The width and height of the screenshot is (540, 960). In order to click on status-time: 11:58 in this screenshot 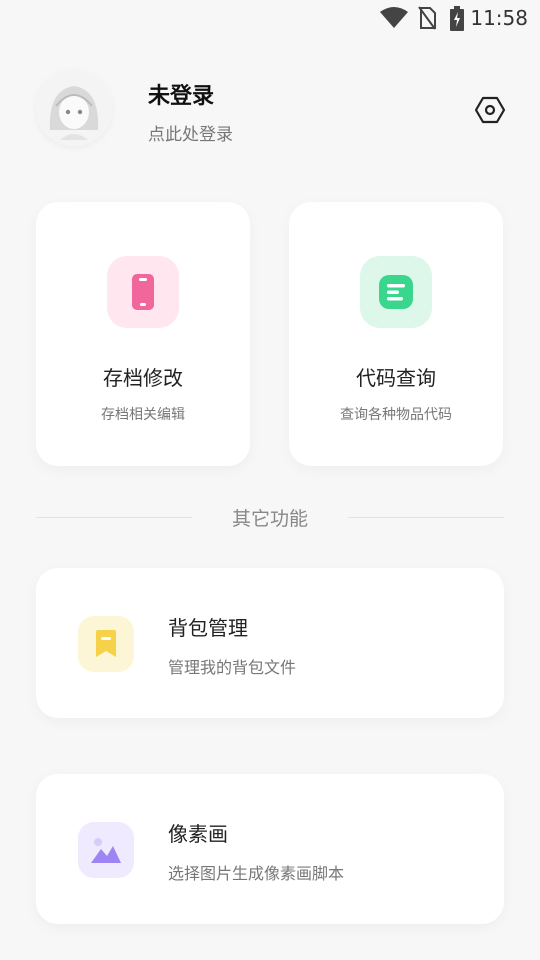, I will do `click(499, 18)`.